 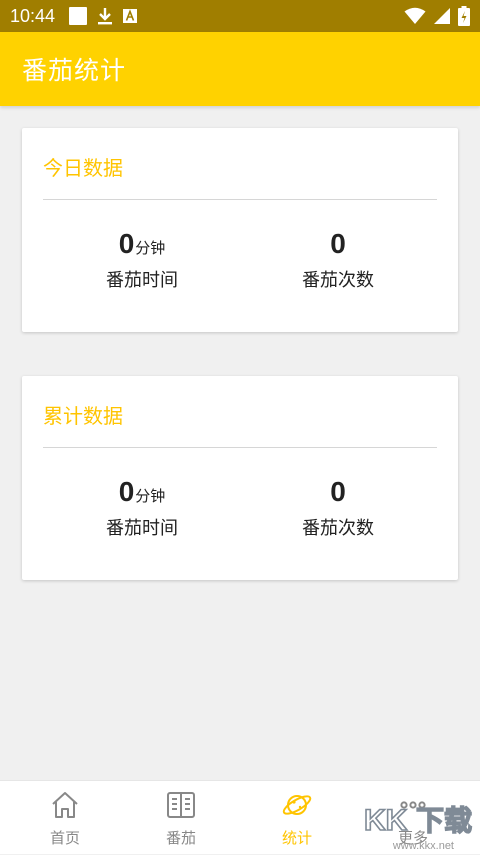 I want to click on home-icon, so click(x=65, y=805).